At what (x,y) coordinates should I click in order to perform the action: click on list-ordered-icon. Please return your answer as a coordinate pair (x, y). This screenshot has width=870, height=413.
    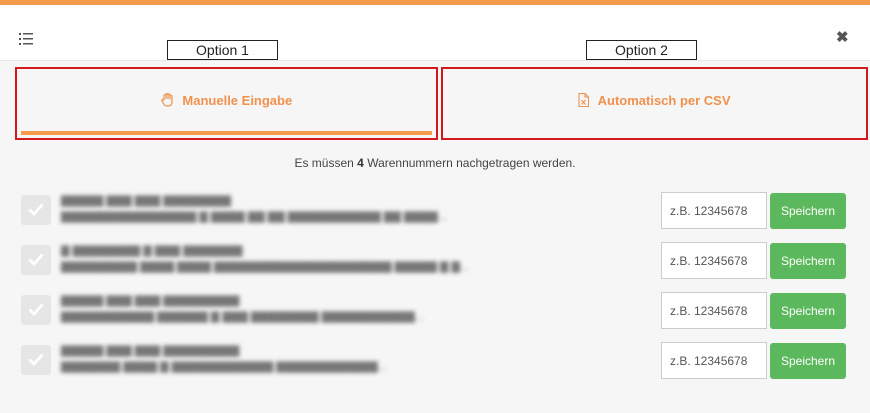
    Looking at the image, I should click on (26, 38).